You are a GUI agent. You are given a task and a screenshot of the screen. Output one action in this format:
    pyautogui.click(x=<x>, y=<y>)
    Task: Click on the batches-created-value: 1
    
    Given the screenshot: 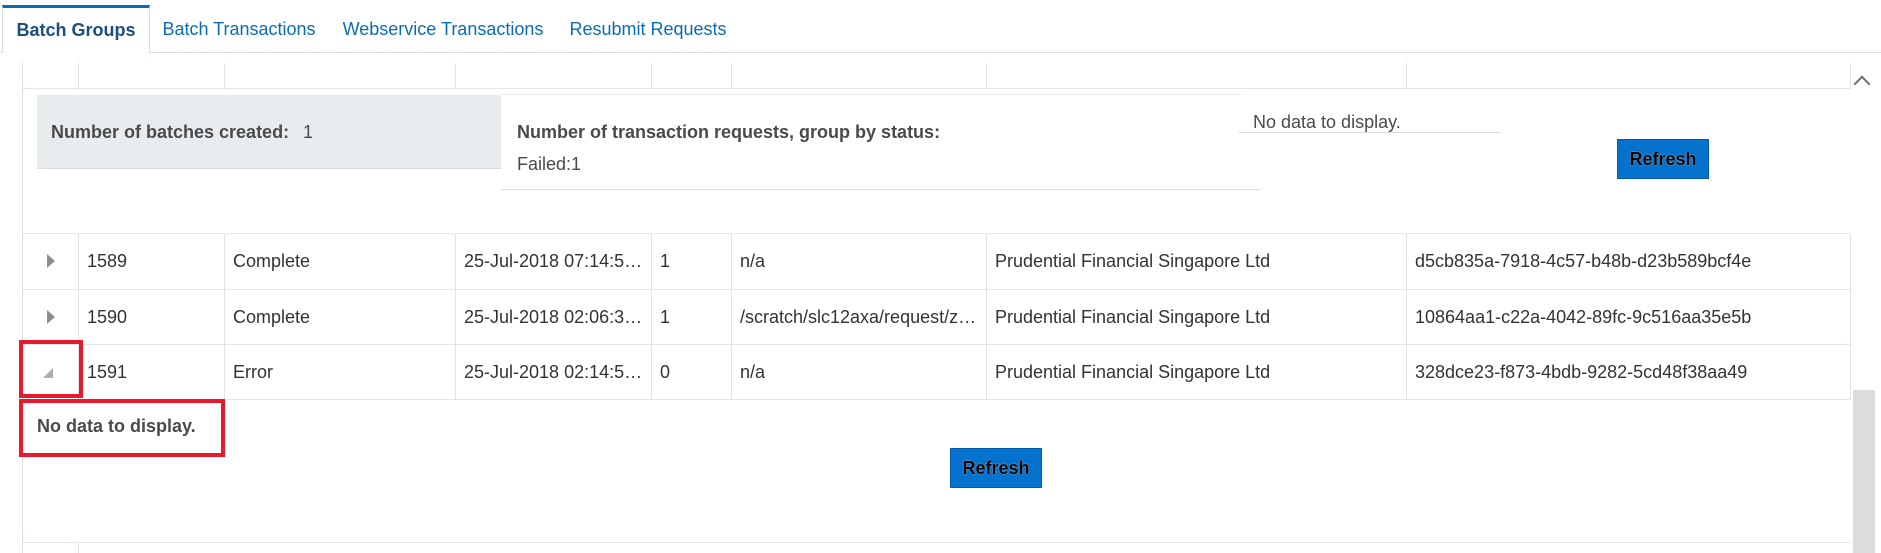 What is the action you would take?
    pyautogui.click(x=308, y=132)
    